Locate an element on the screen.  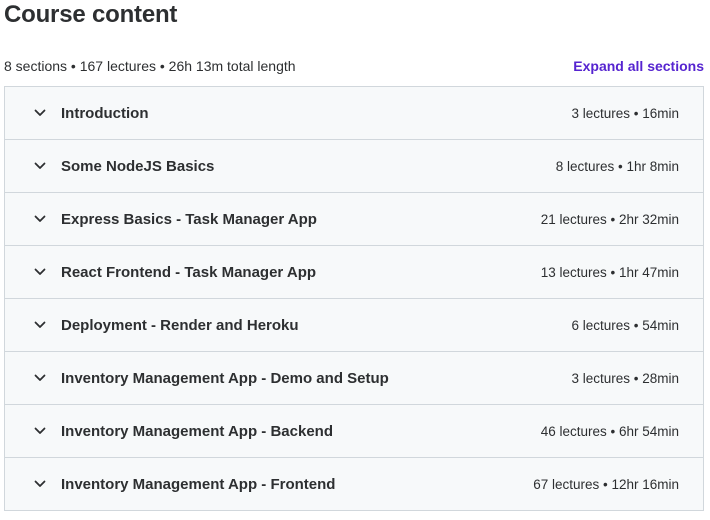
section-title: Introduction is located at coordinates (105, 113).